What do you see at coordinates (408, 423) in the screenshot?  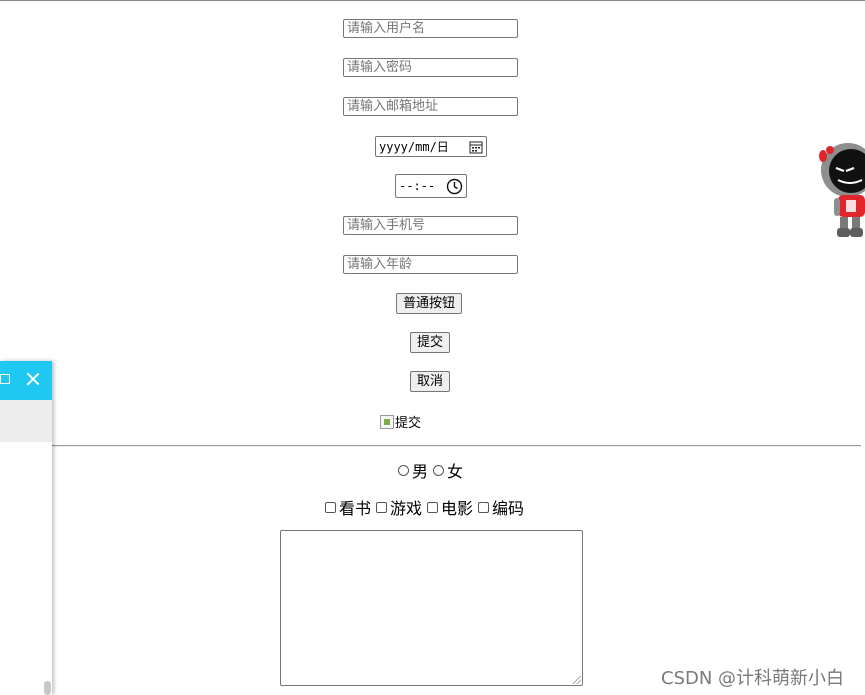 I see `image-submit-alt: 提交` at bounding box center [408, 423].